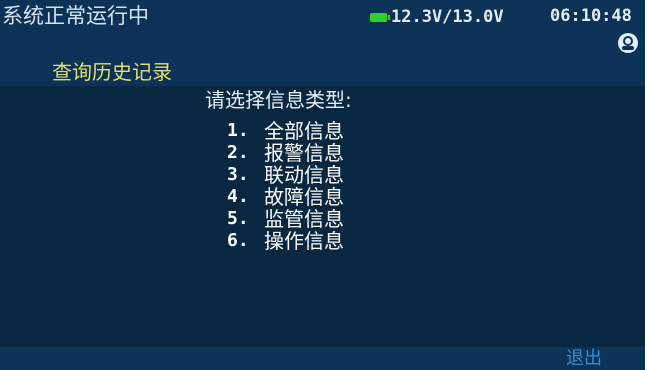 The height and width of the screenshot is (370, 647). What do you see at coordinates (238, 152) in the screenshot?
I see `menu-item-number: 2.` at bounding box center [238, 152].